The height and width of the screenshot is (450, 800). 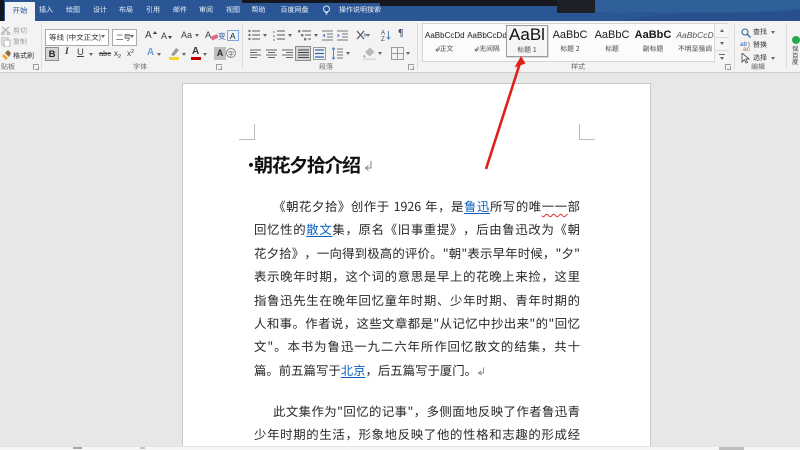 What do you see at coordinates (747, 48) in the screenshot?
I see `svg-text: ac` at bounding box center [747, 48].